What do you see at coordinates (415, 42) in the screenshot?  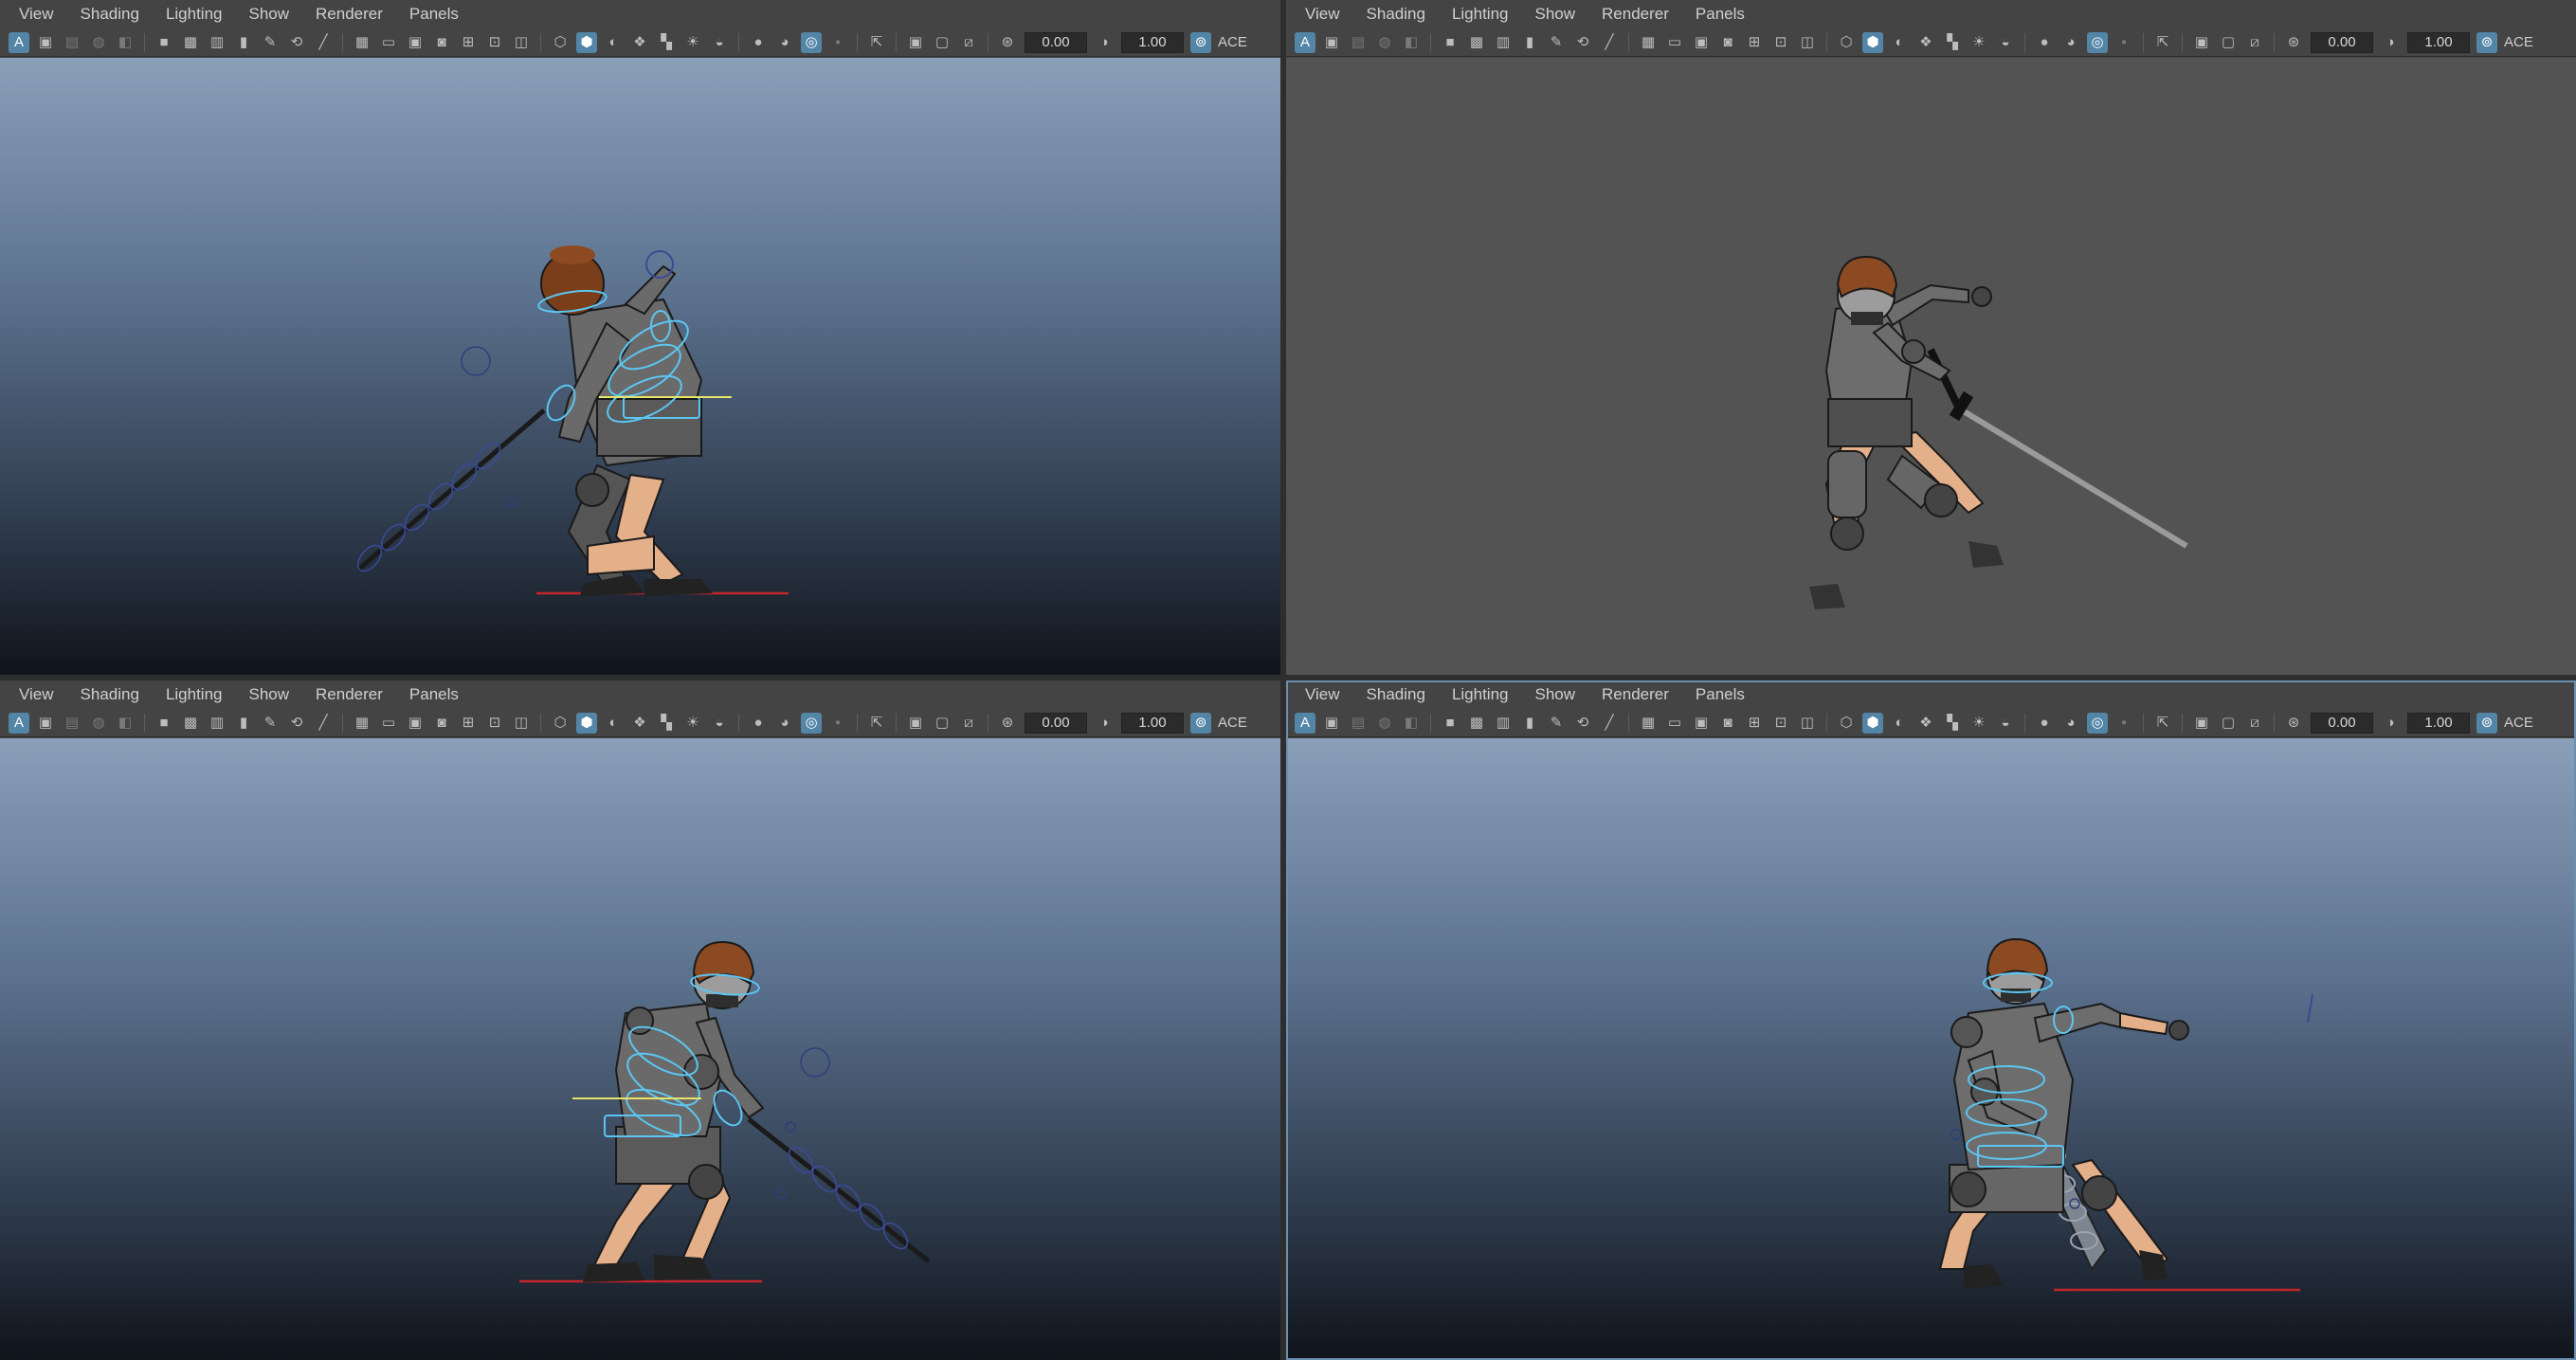 I see `resolution-gate-icon: ▣` at bounding box center [415, 42].